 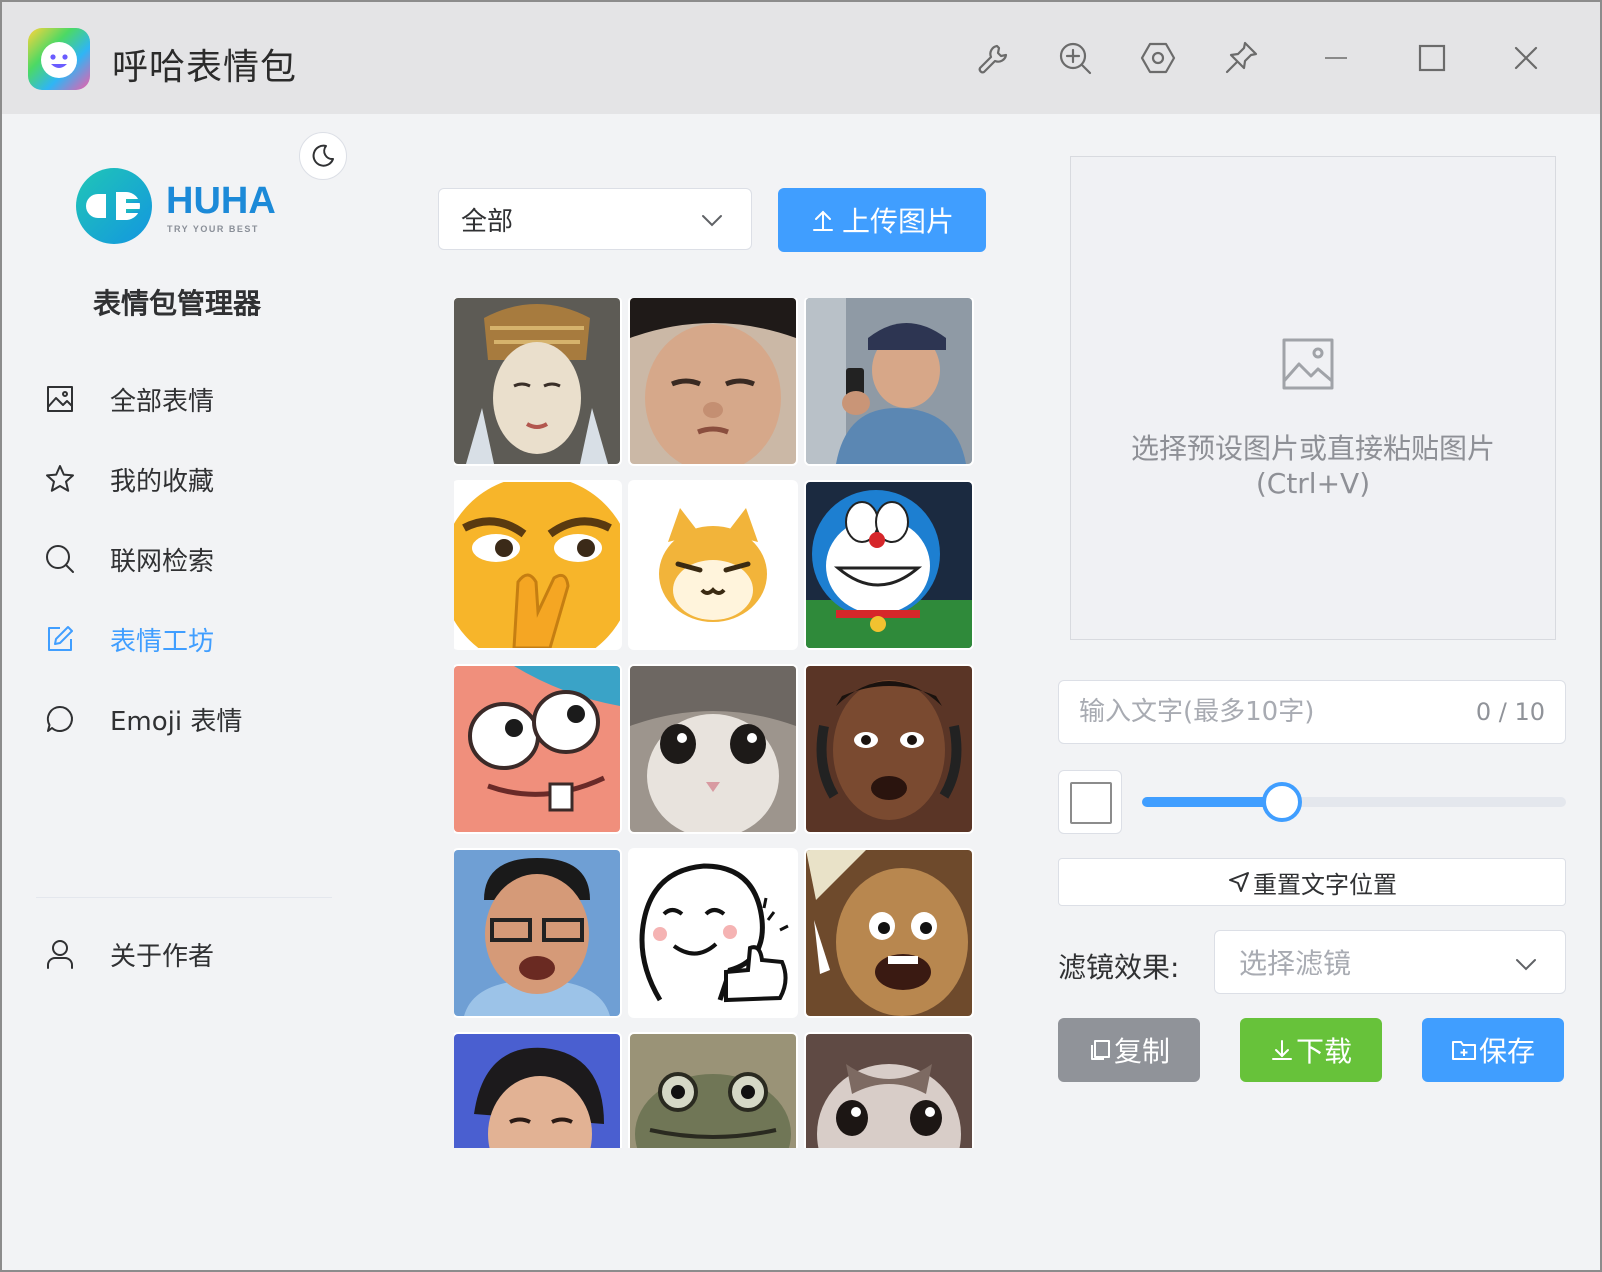 What do you see at coordinates (1354, 802) in the screenshot?
I see `font-size-slider` at bounding box center [1354, 802].